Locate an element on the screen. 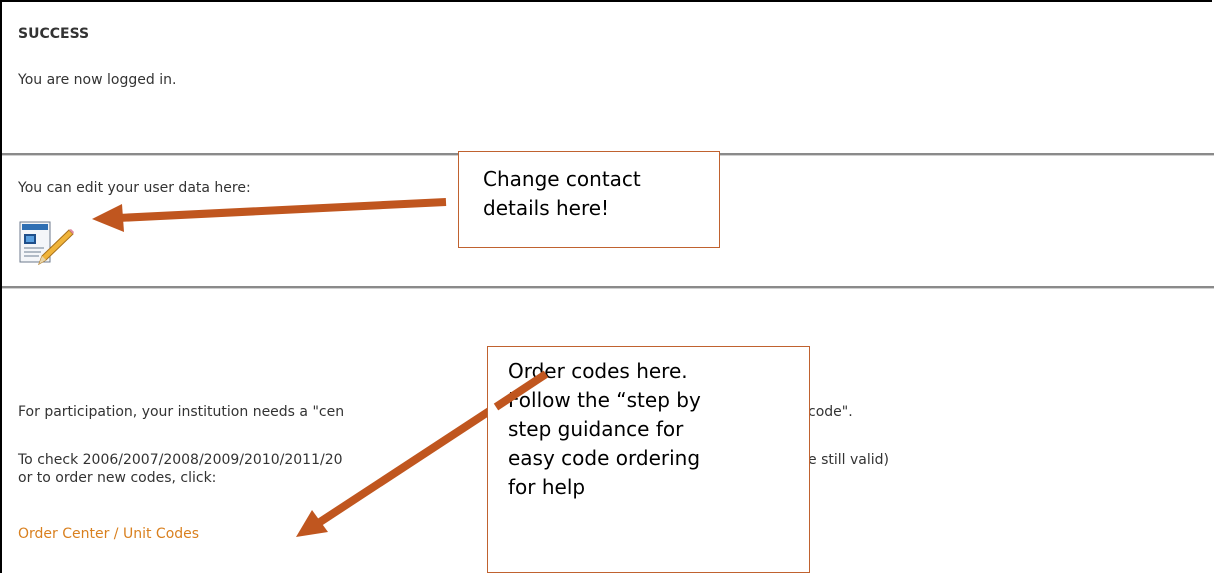  login-message: You are now logged in. is located at coordinates (97, 80).